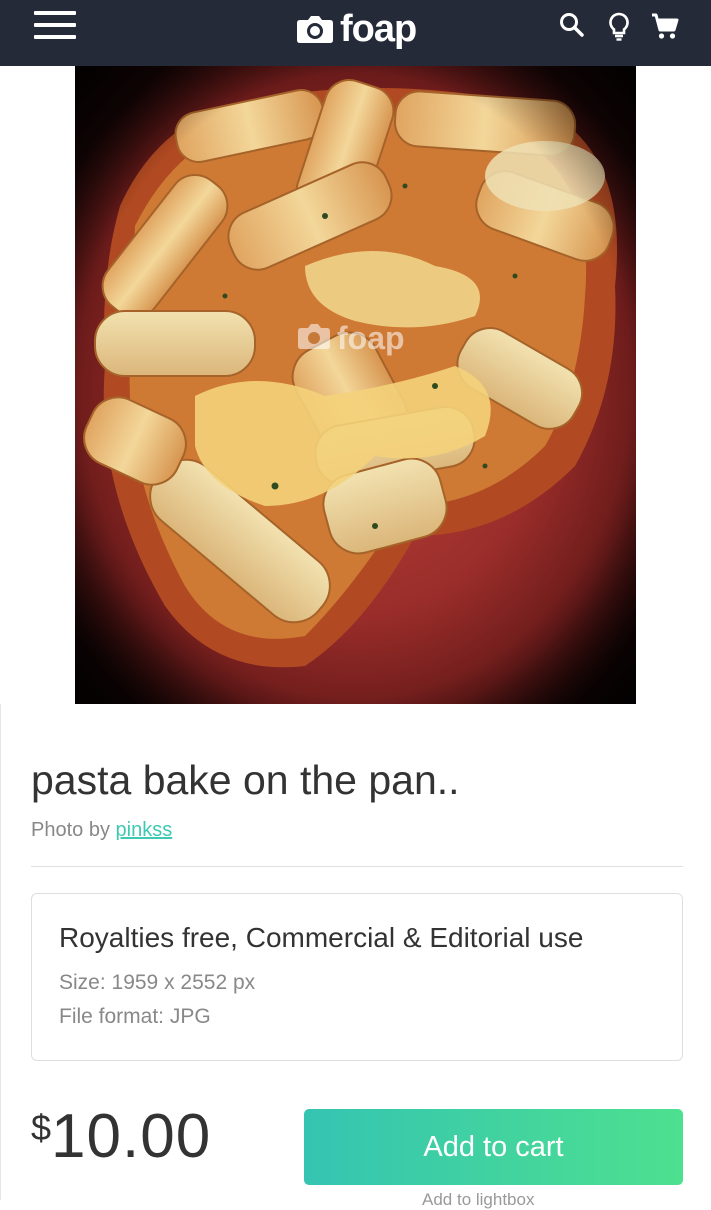 The image size is (711, 1210). Describe the element at coordinates (135, 1016) in the screenshot. I see `file-format: File format: JPG` at that location.